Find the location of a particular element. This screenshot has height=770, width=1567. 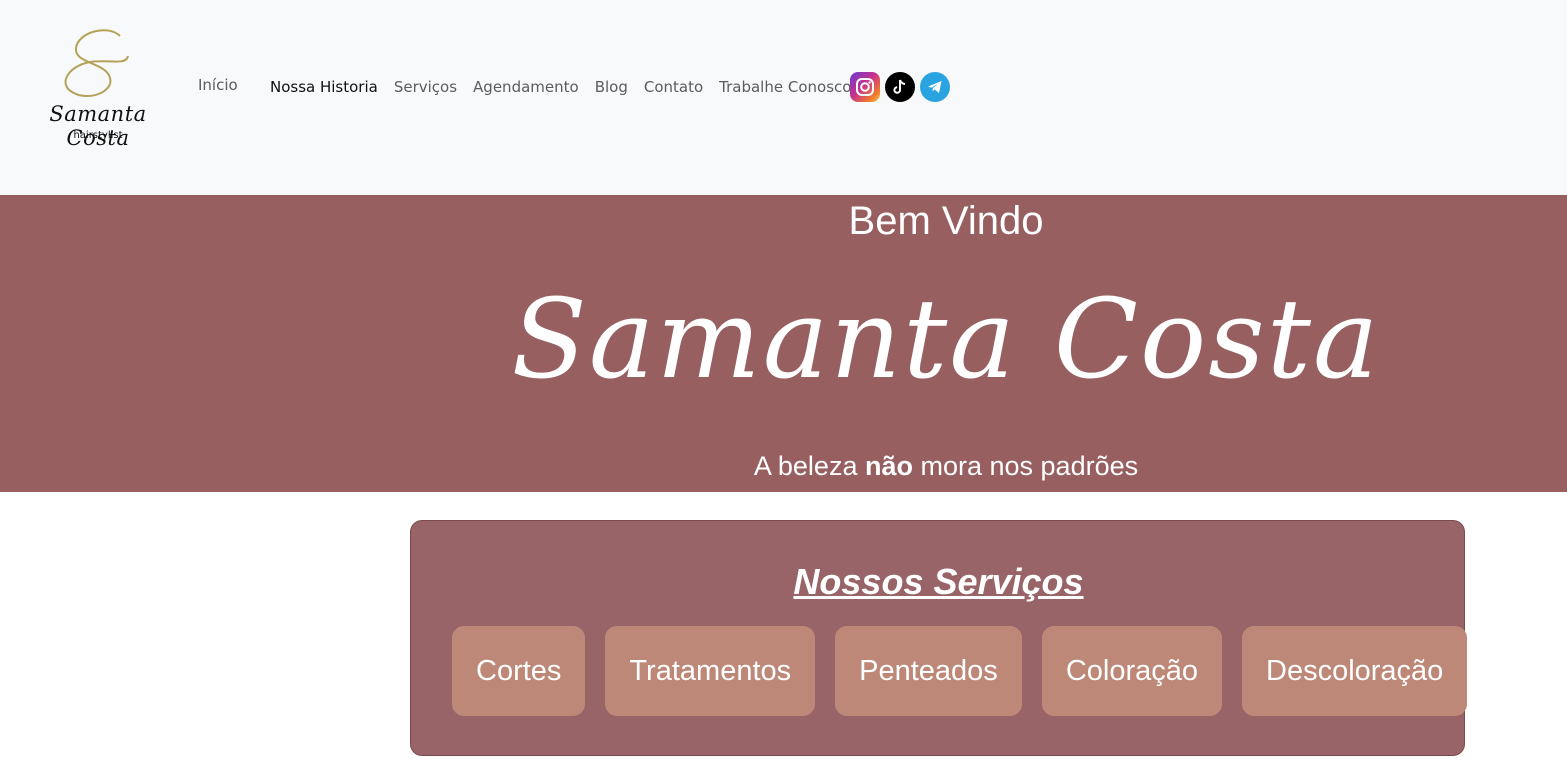

tagline-start: A beleza is located at coordinates (809, 466).